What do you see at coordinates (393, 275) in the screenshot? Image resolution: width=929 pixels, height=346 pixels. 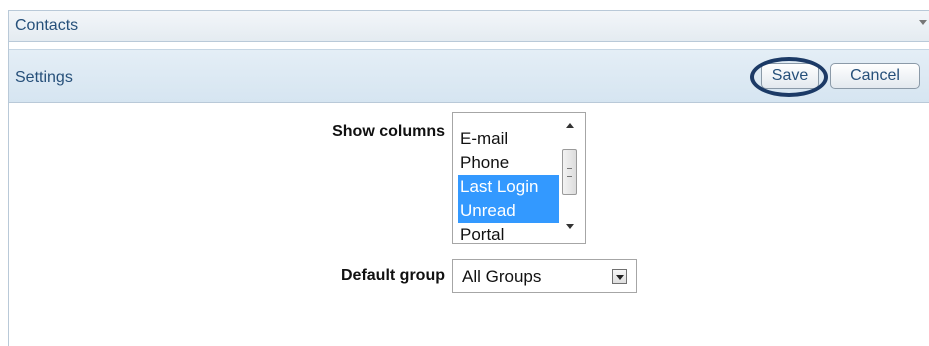 I see `default-group-label: Default group` at bounding box center [393, 275].